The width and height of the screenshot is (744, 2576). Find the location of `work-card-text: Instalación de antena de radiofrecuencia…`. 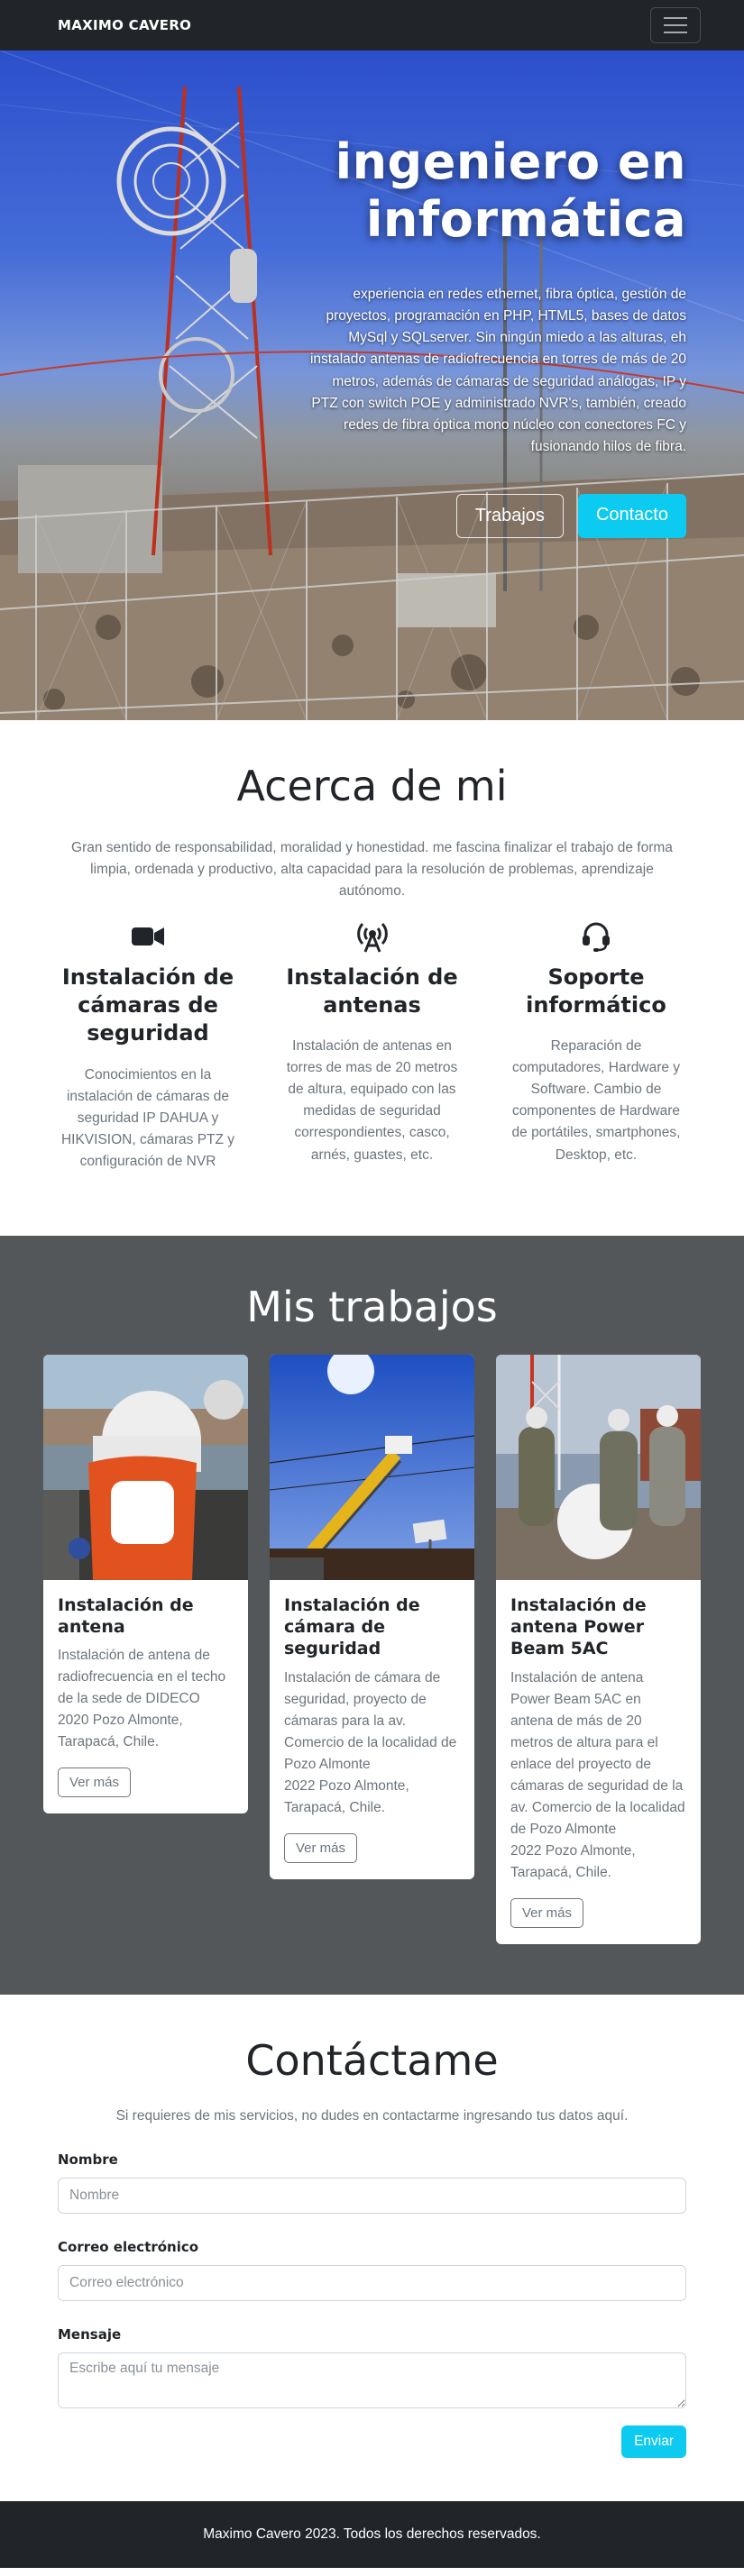

work-card-text: Instalación de antena de radiofrecuencia… is located at coordinates (142, 1699).